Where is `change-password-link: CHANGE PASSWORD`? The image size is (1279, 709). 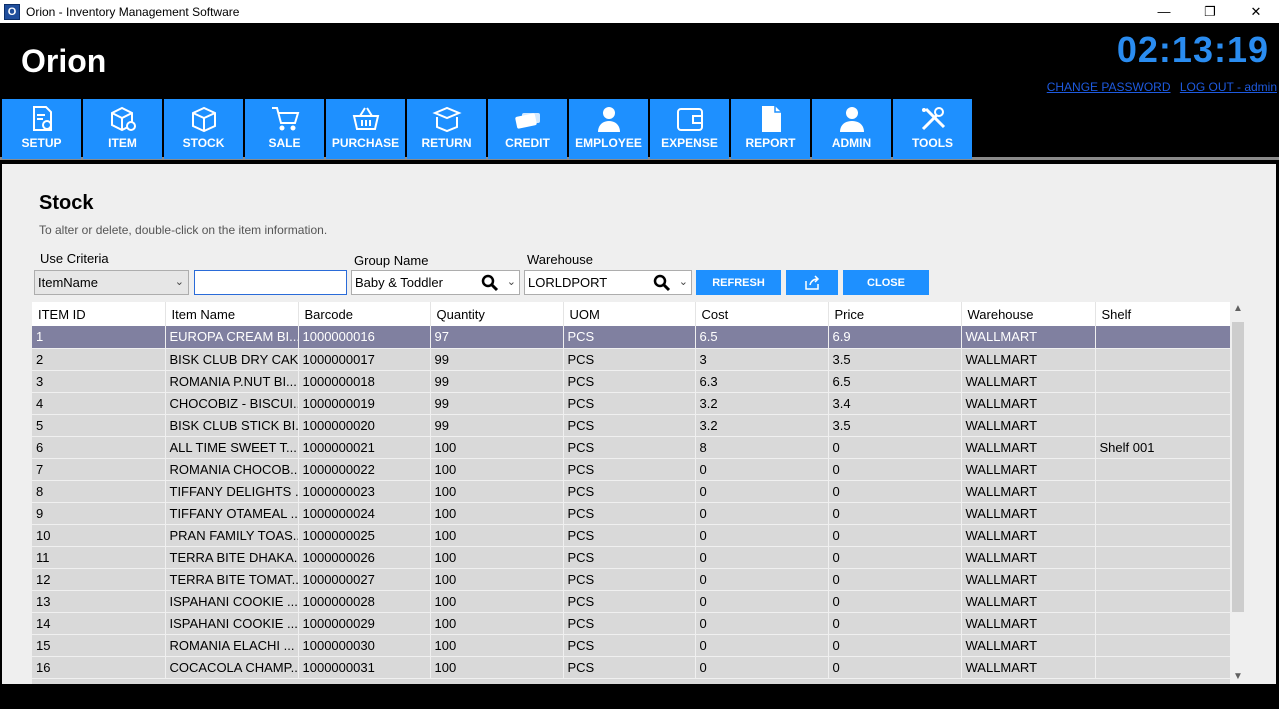 change-password-link: CHANGE PASSWORD is located at coordinates (1109, 87).